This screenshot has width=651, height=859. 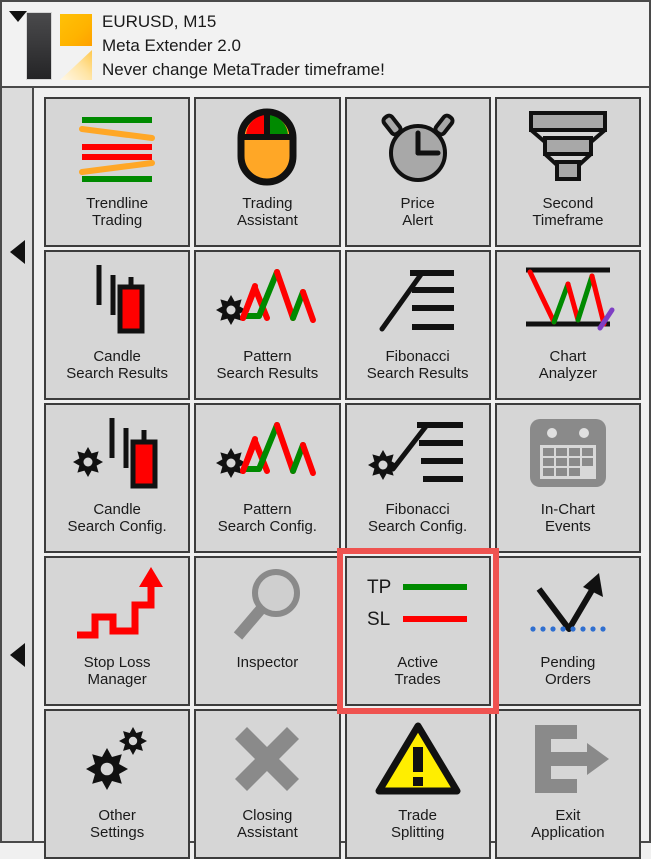 What do you see at coordinates (267, 365) in the screenshot?
I see `tile-label: Pattern Search Results` at bounding box center [267, 365].